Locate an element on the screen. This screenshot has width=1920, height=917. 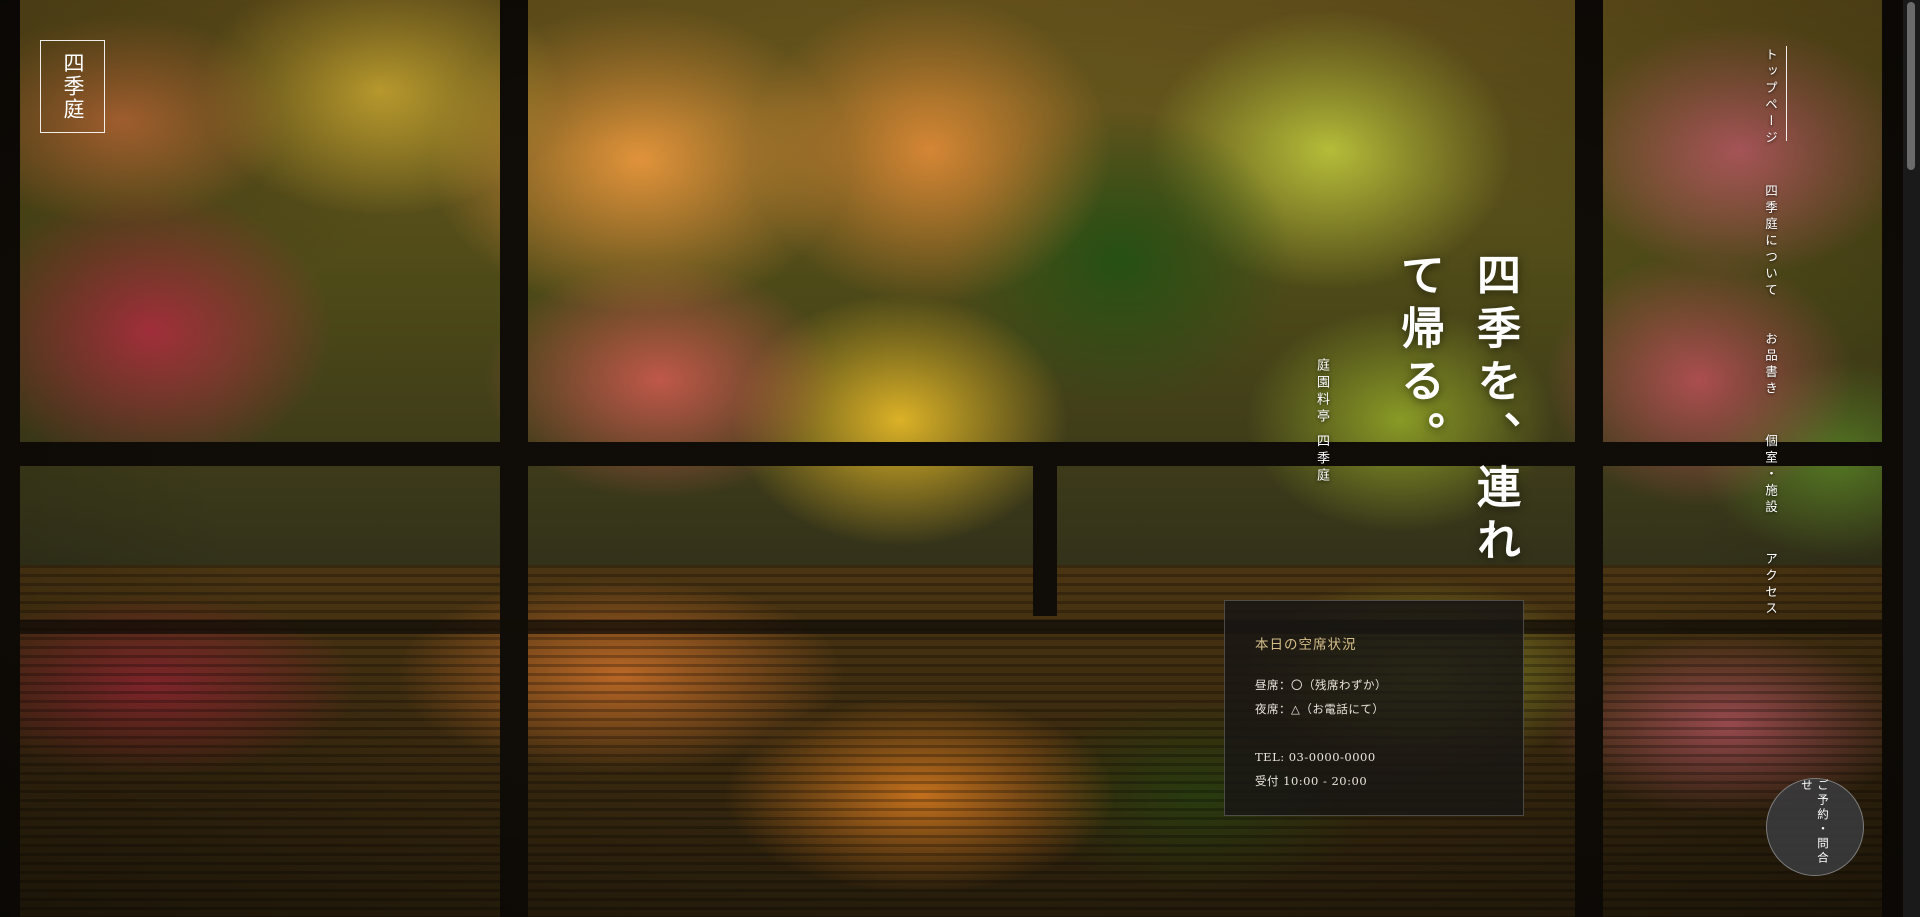
nav-item-access: アクセス is located at coordinates (1770, 585).